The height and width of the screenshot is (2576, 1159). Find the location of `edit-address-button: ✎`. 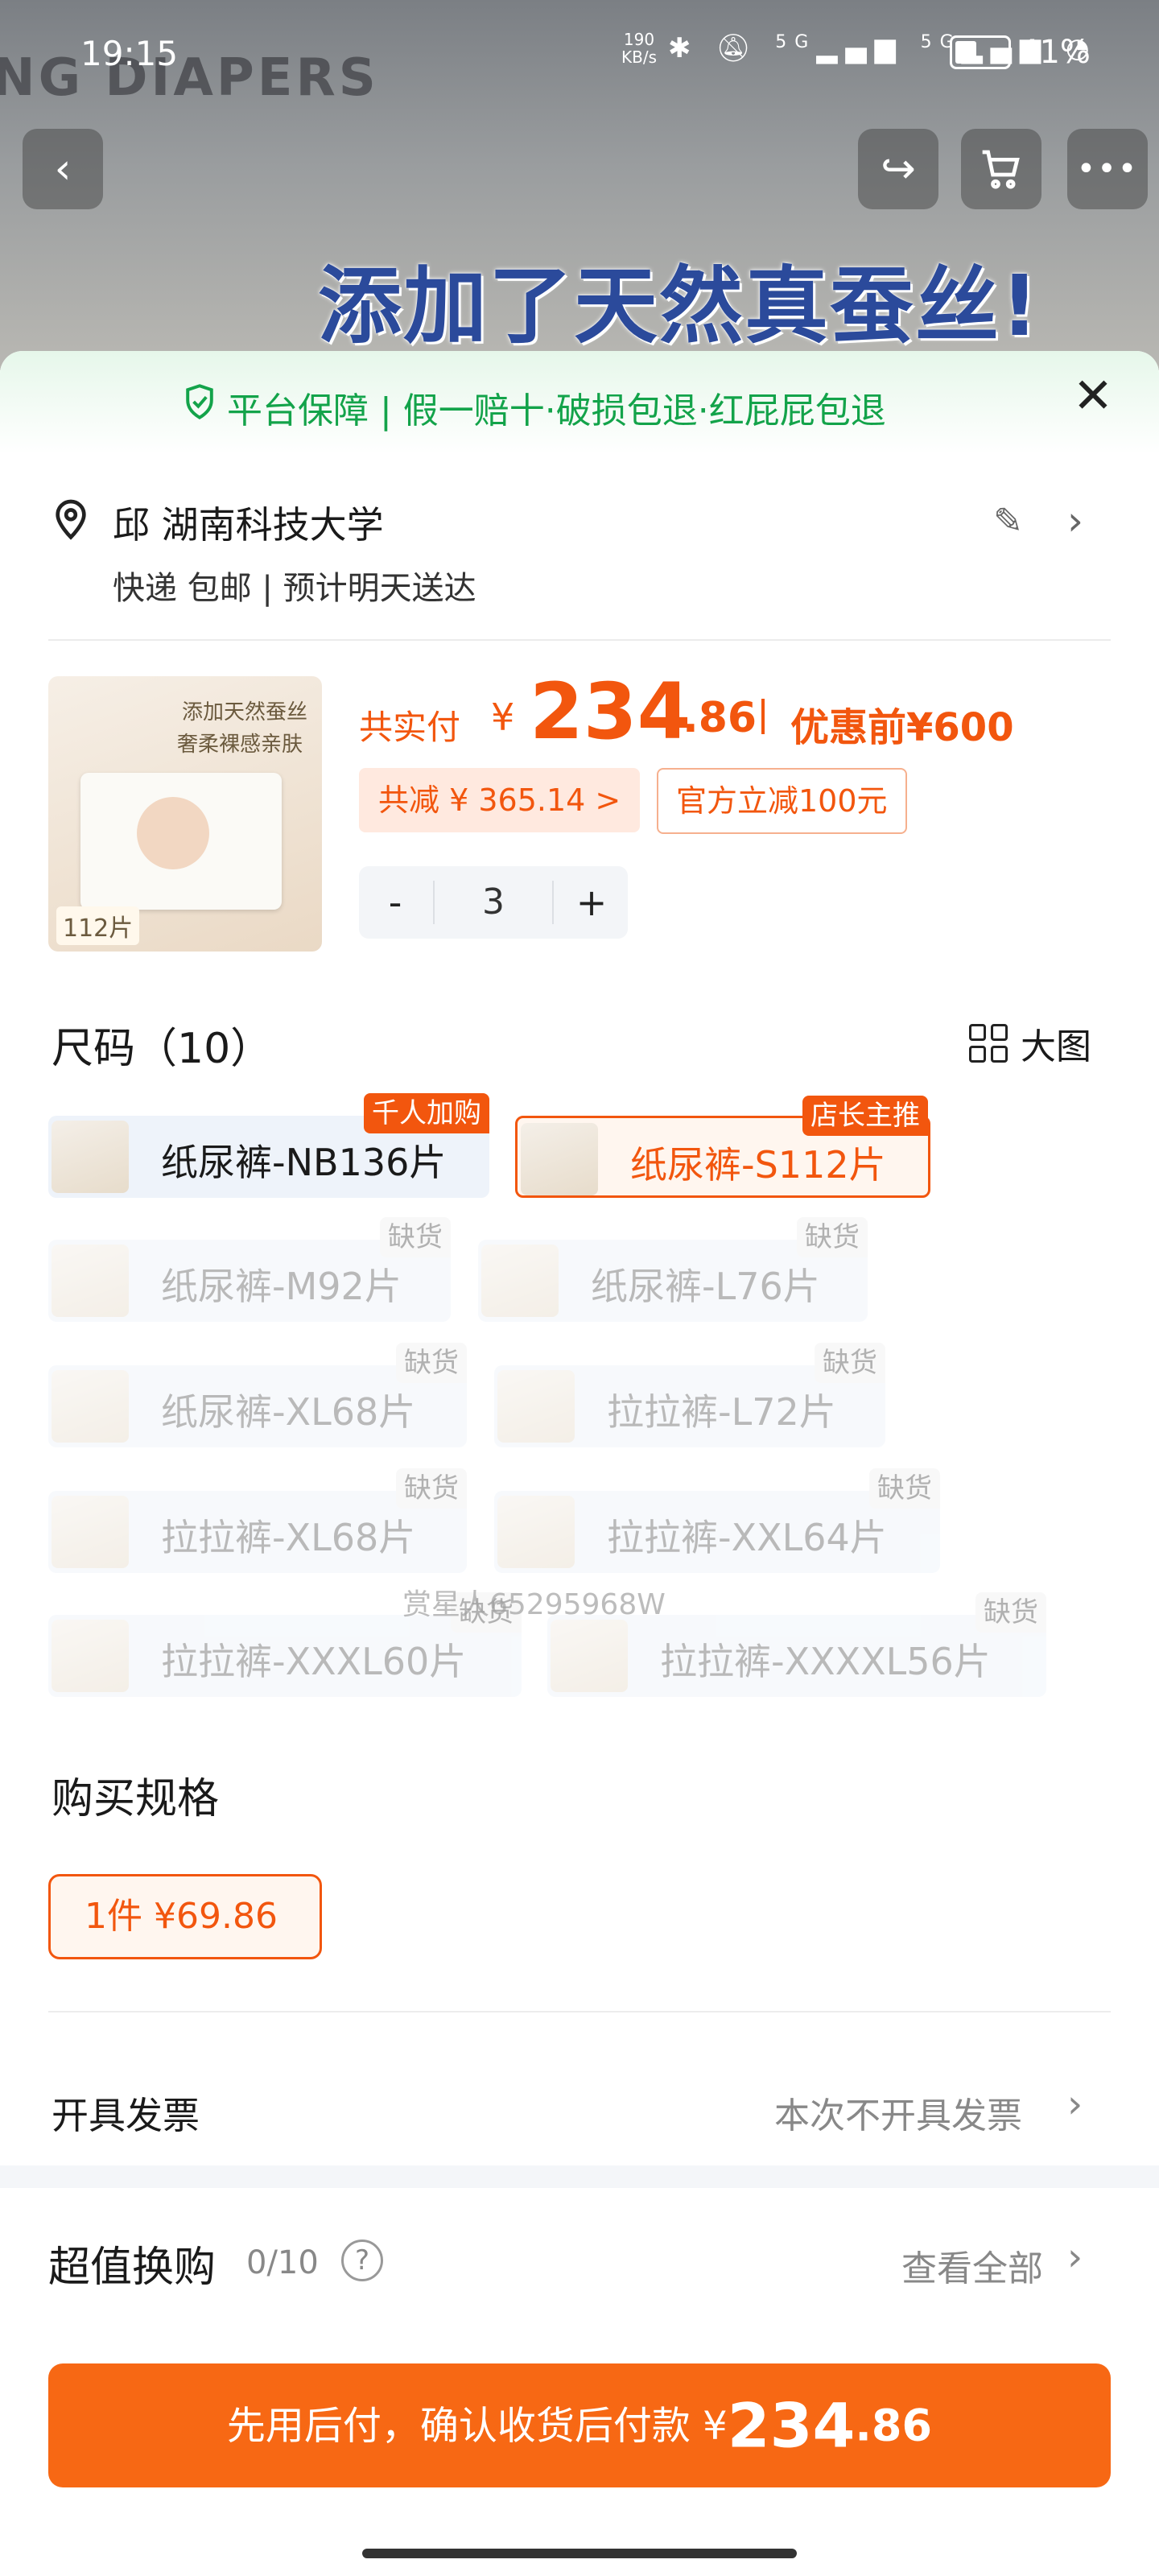

edit-address-button: ✎ is located at coordinates (1008, 521).